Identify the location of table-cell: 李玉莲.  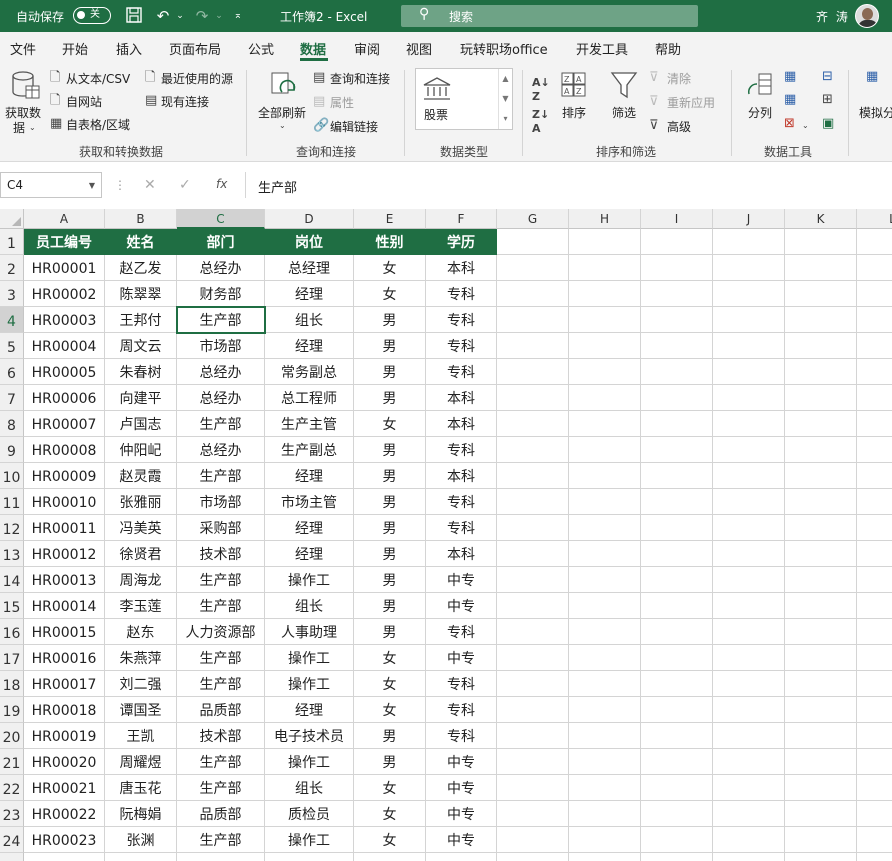
(141, 606).